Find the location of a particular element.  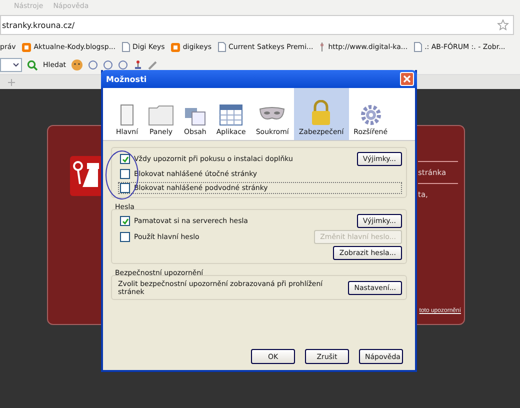

address-field: stranky.krouna.cz/ is located at coordinates (257, 25).